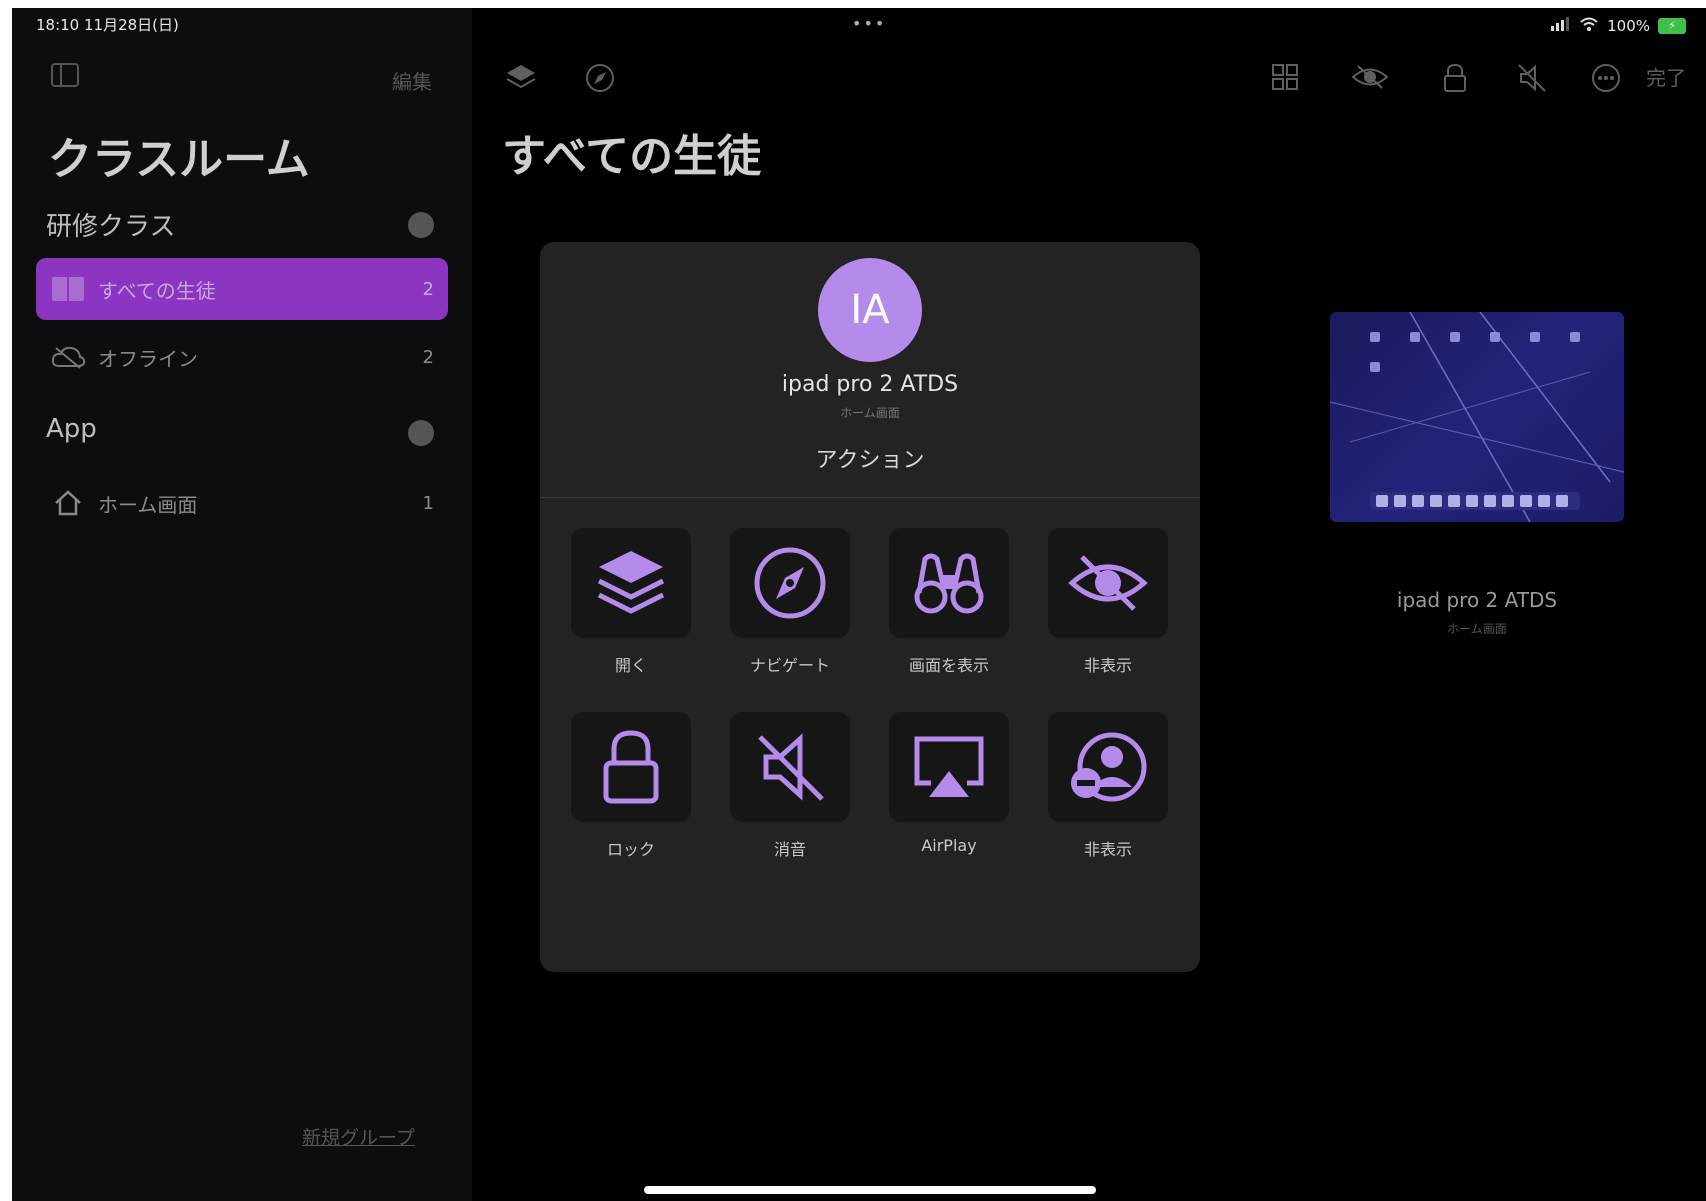  What do you see at coordinates (68, 357) in the screenshot?
I see `cloud-offline-icon` at bounding box center [68, 357].